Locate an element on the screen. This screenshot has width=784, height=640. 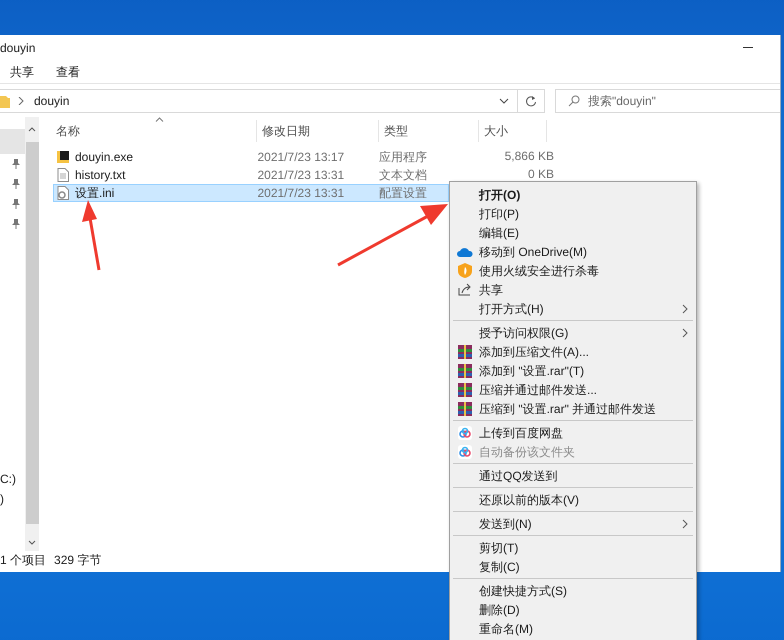
file-name: history.txt is located at coordinates (100, 175).